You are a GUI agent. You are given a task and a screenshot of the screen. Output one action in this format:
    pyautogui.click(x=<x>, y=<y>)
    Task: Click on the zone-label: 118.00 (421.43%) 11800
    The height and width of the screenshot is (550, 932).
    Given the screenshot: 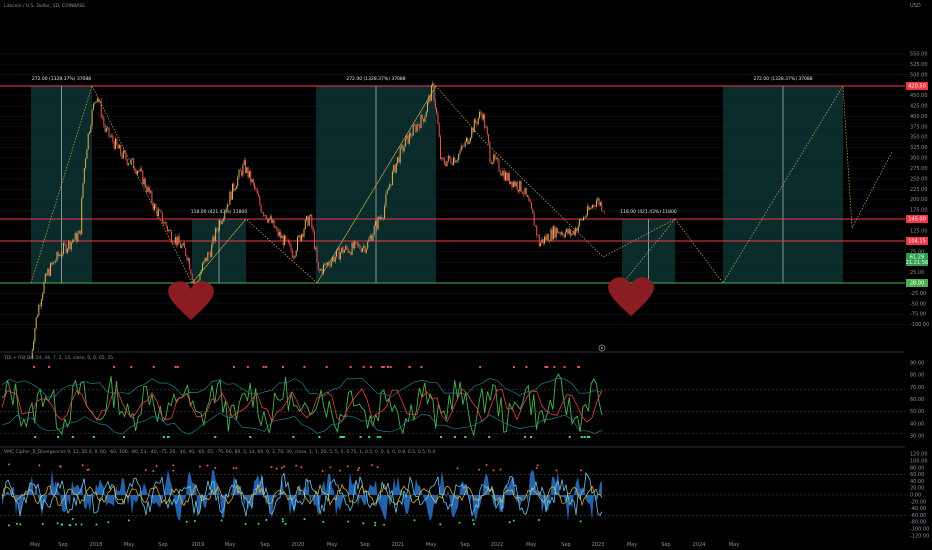 What is the action you would take?
    pyautogui.click(x=219, y=212)
    